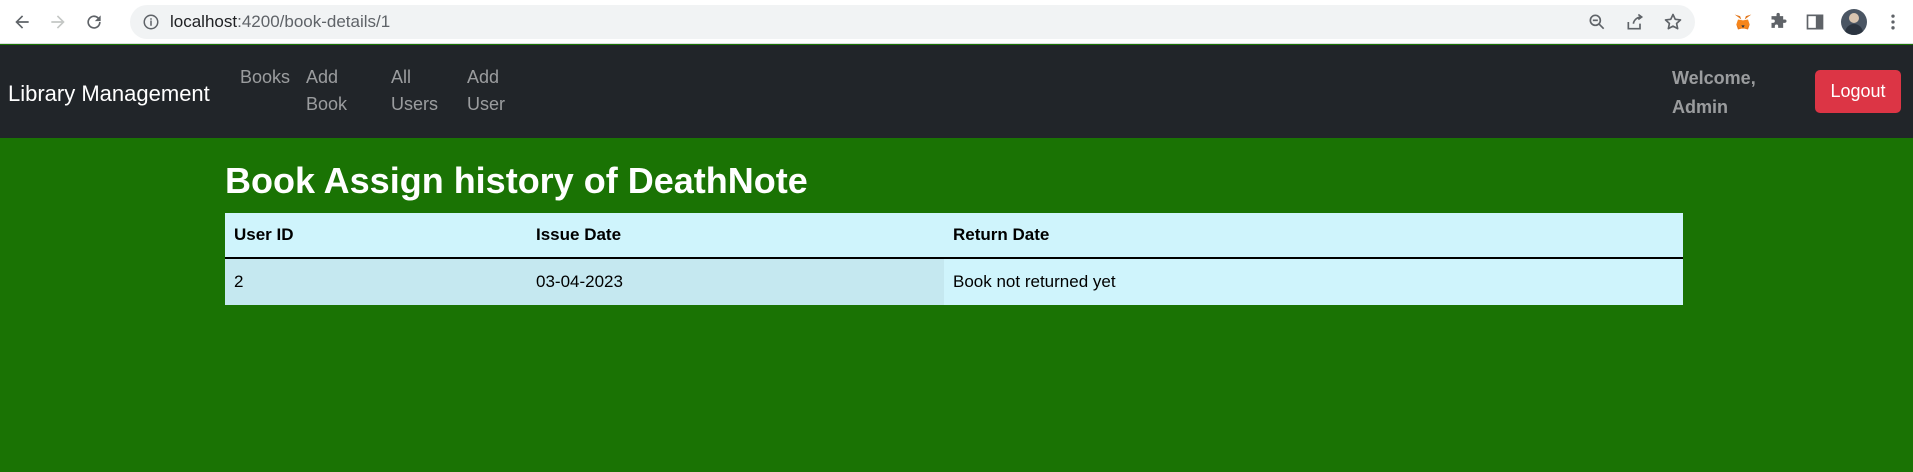  I want to click on nav-link-add-book-line2: Book, so click(327, 104).